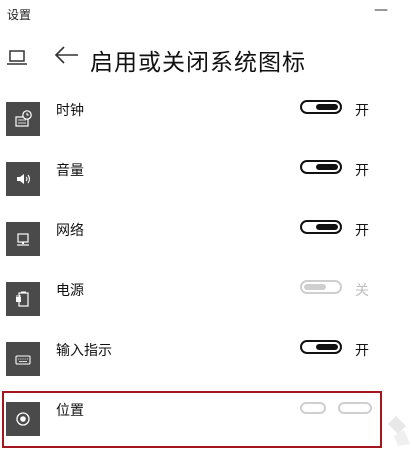 Image resolution: width=411 pixels, height=453 pixels. Describe the element at coordinates (205, 300) in the screenshot. I see `list-item-power: 电源 关` at that location.